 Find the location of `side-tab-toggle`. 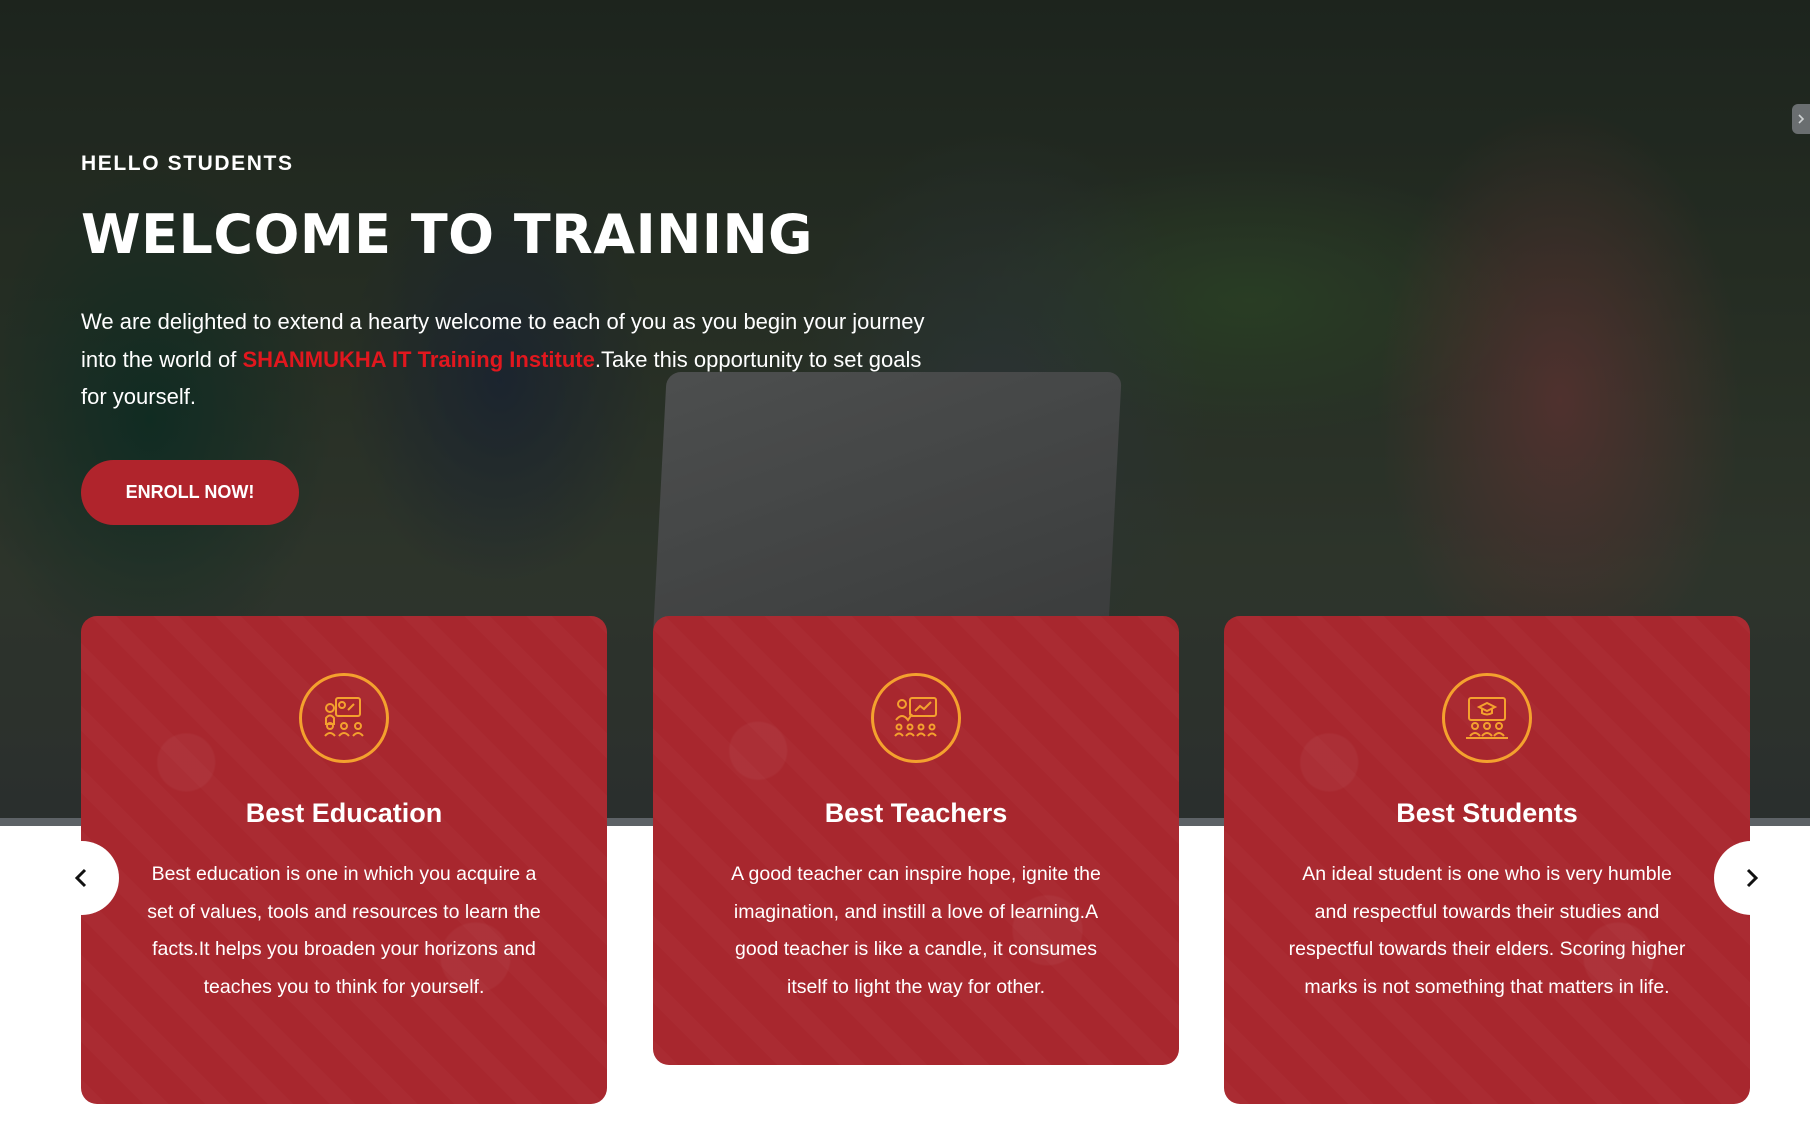

side-tab-toggle is located at coordinates (1801, 119).